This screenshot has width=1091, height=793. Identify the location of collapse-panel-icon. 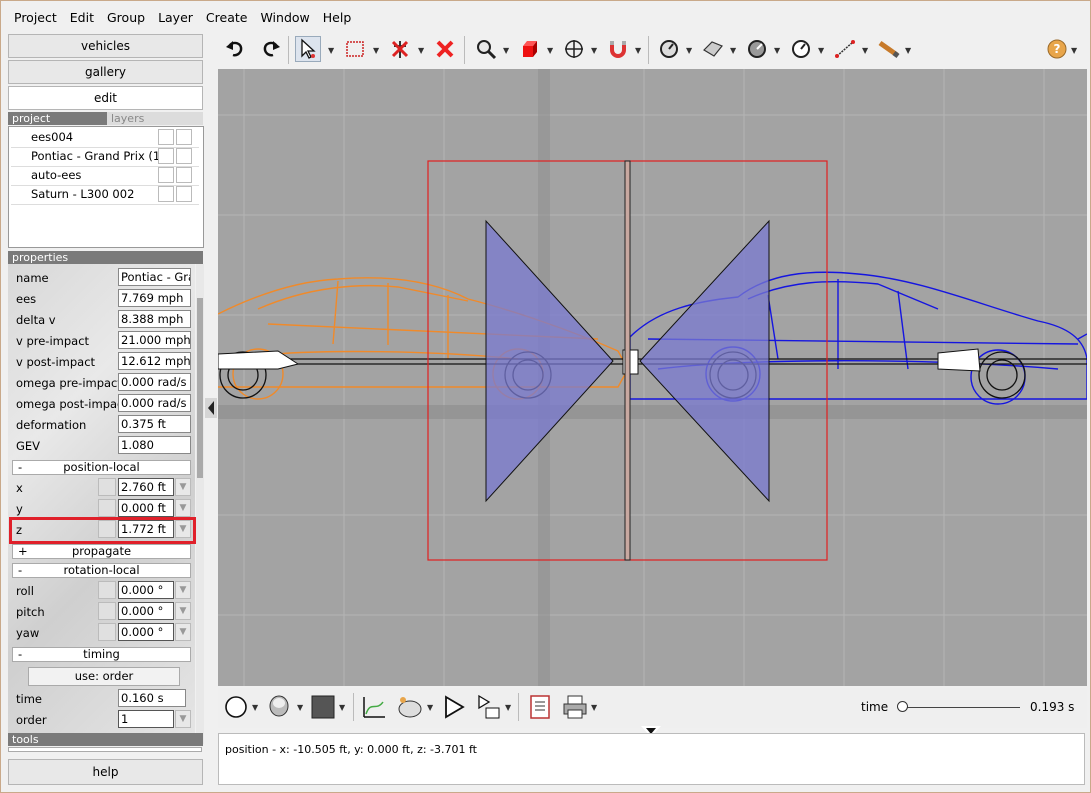
(211, 408).